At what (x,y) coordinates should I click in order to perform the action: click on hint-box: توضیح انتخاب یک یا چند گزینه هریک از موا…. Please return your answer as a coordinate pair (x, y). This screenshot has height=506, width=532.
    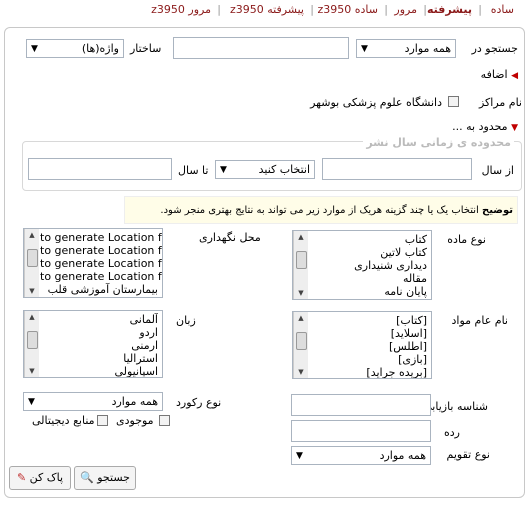
    Looking at the image, I should click on (321, 210).